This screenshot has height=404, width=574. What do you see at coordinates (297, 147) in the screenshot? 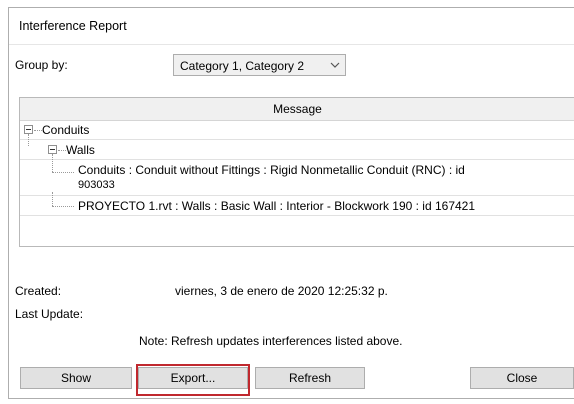
I see `tree-node-walls: Walls` at bounding box center [297, 147].